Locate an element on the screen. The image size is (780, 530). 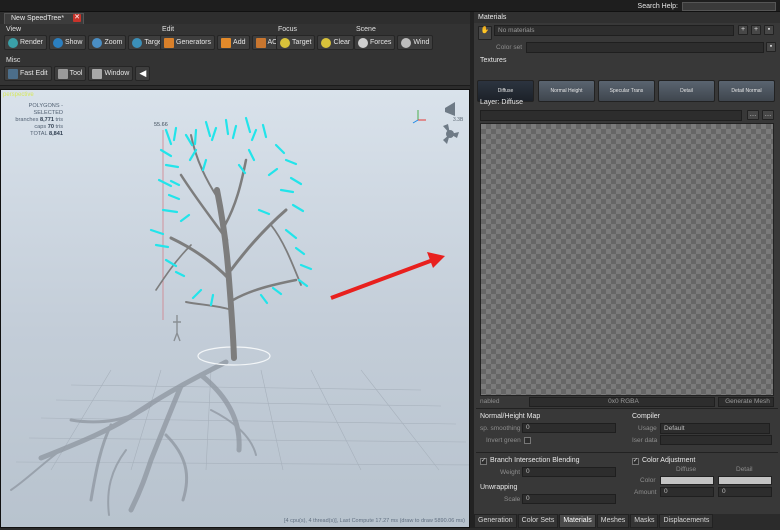
render-icon is located at coordinates (13, 42).